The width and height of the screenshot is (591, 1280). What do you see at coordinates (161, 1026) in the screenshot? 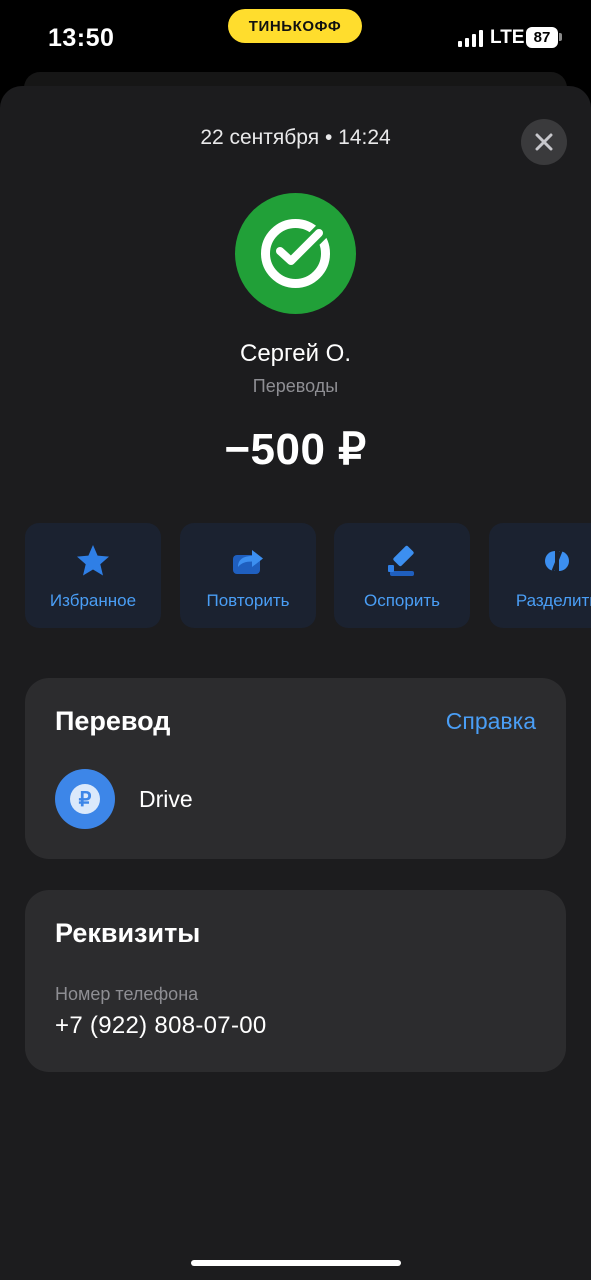
I see `phone-value: +7 (922) 808-07-00` at bounding box center [161, 1026].